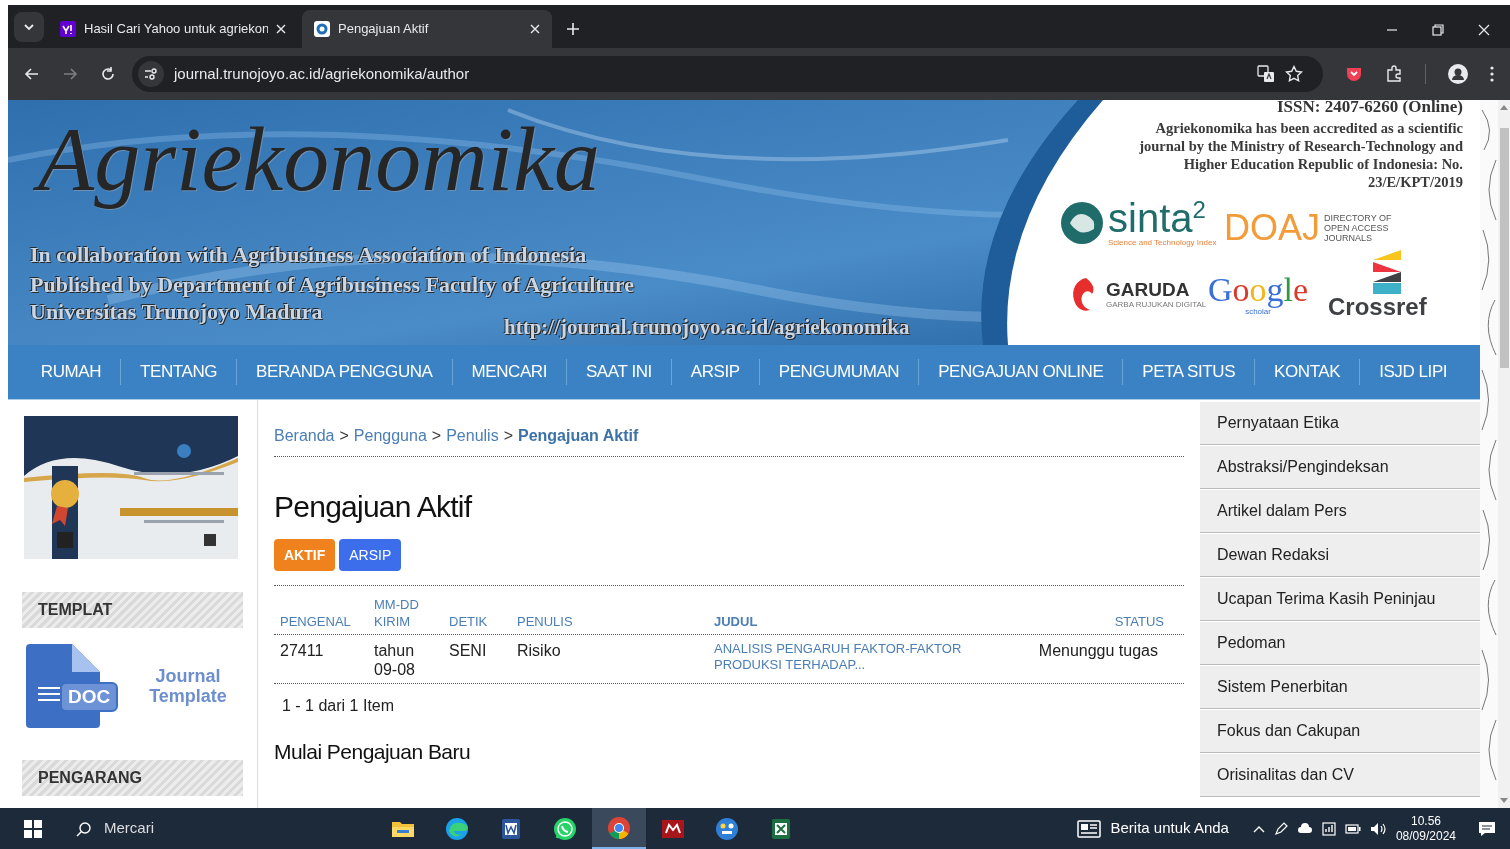  I want to click on garuda-logo-text: GARUDA, so click(1148, 289).